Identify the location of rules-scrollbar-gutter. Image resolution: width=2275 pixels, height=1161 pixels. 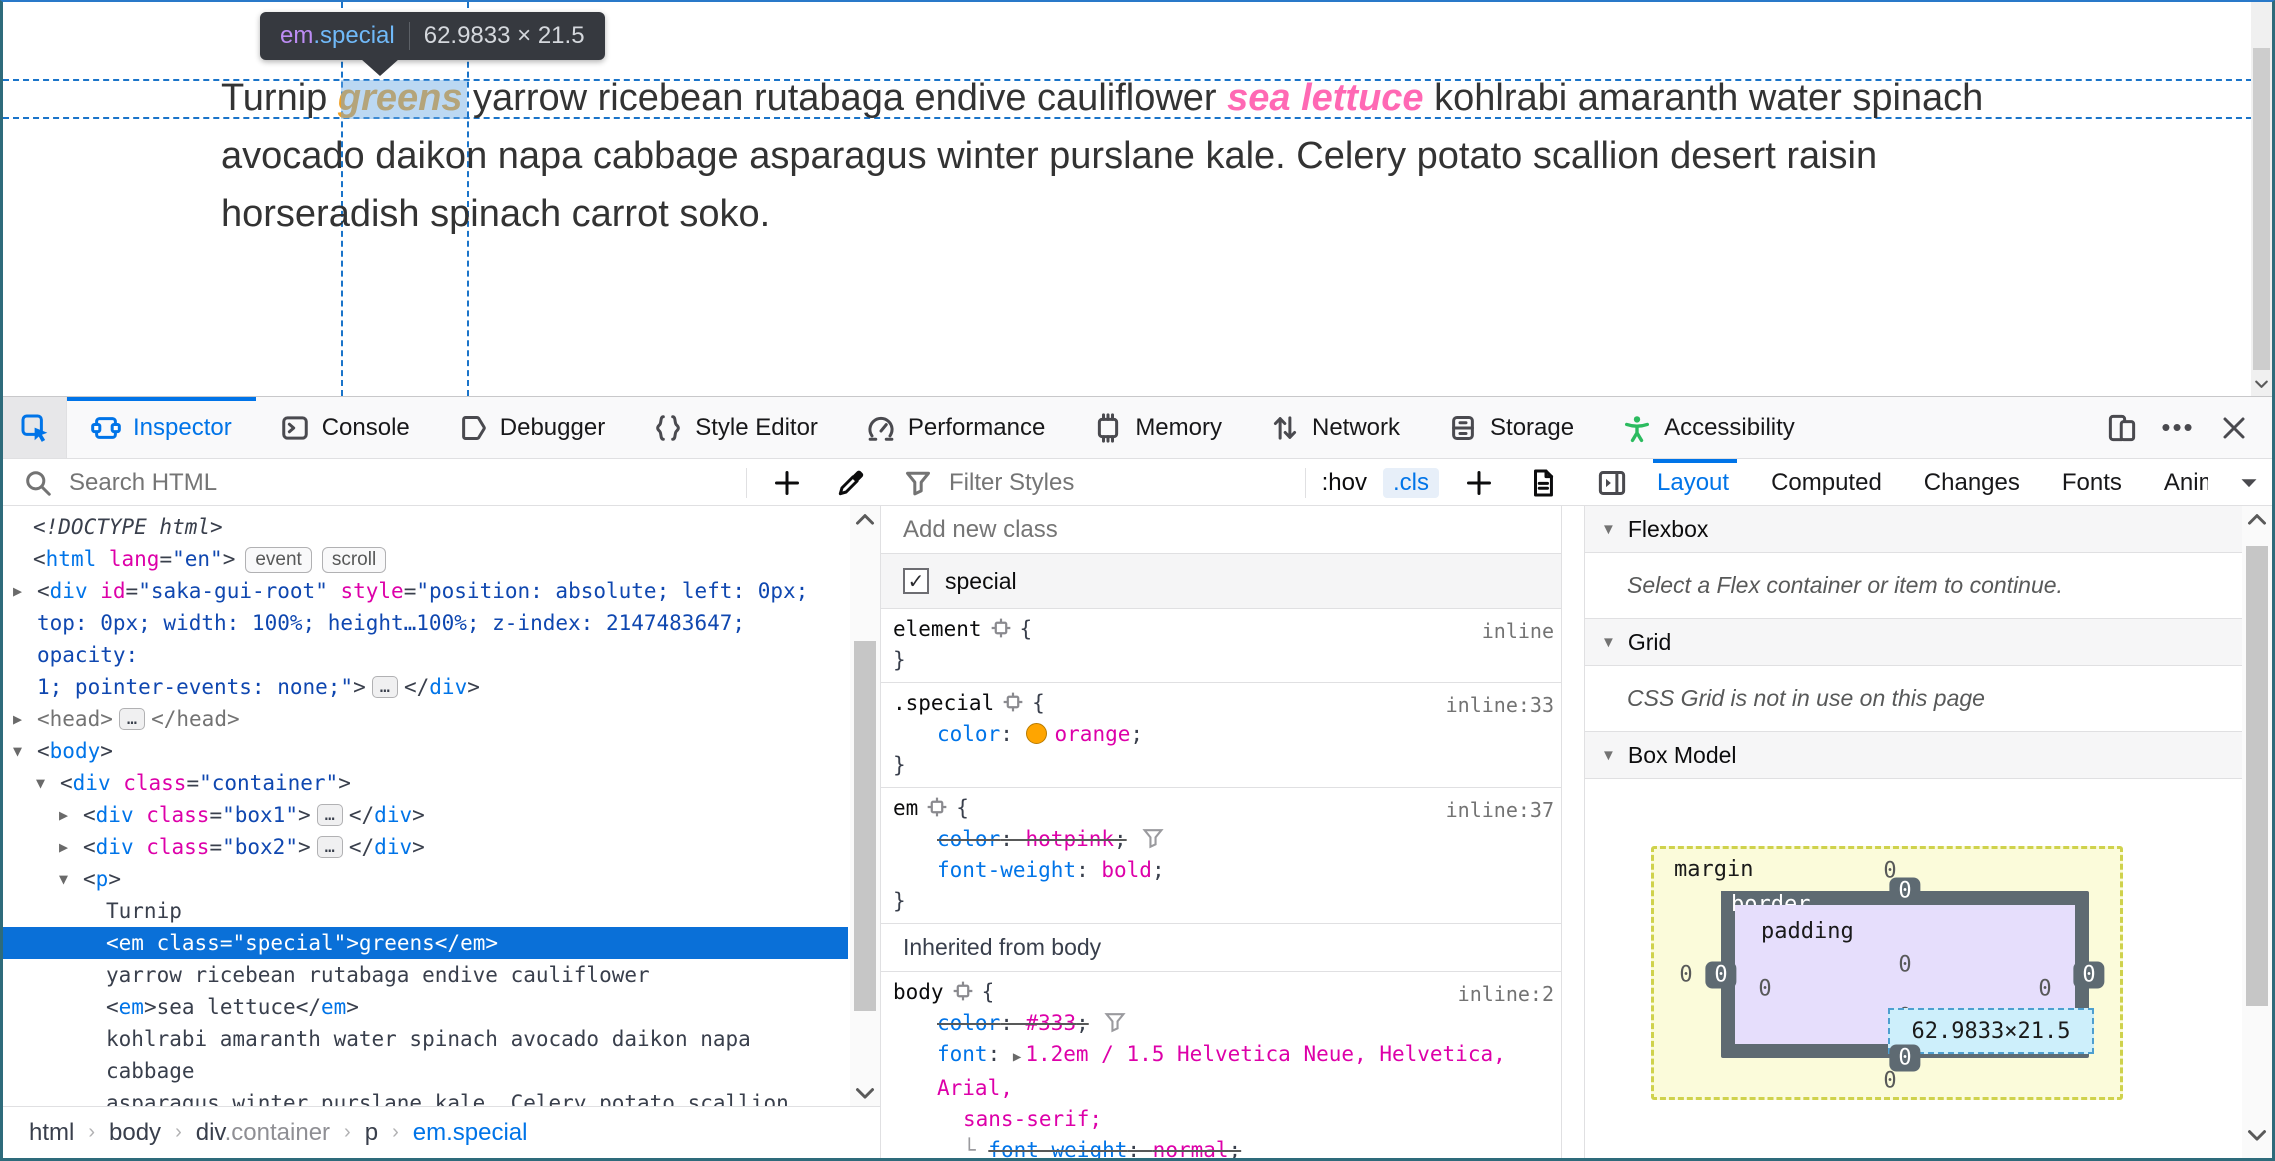
(1572, 832).